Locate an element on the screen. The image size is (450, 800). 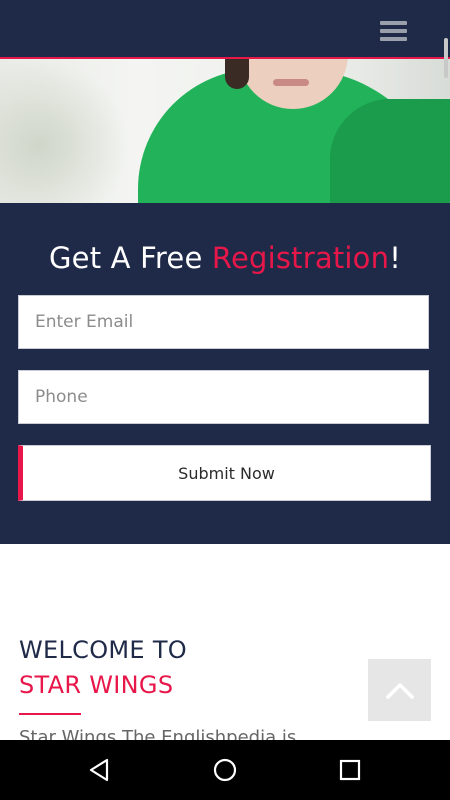
hero-hair is located at coordinates (237, 74).